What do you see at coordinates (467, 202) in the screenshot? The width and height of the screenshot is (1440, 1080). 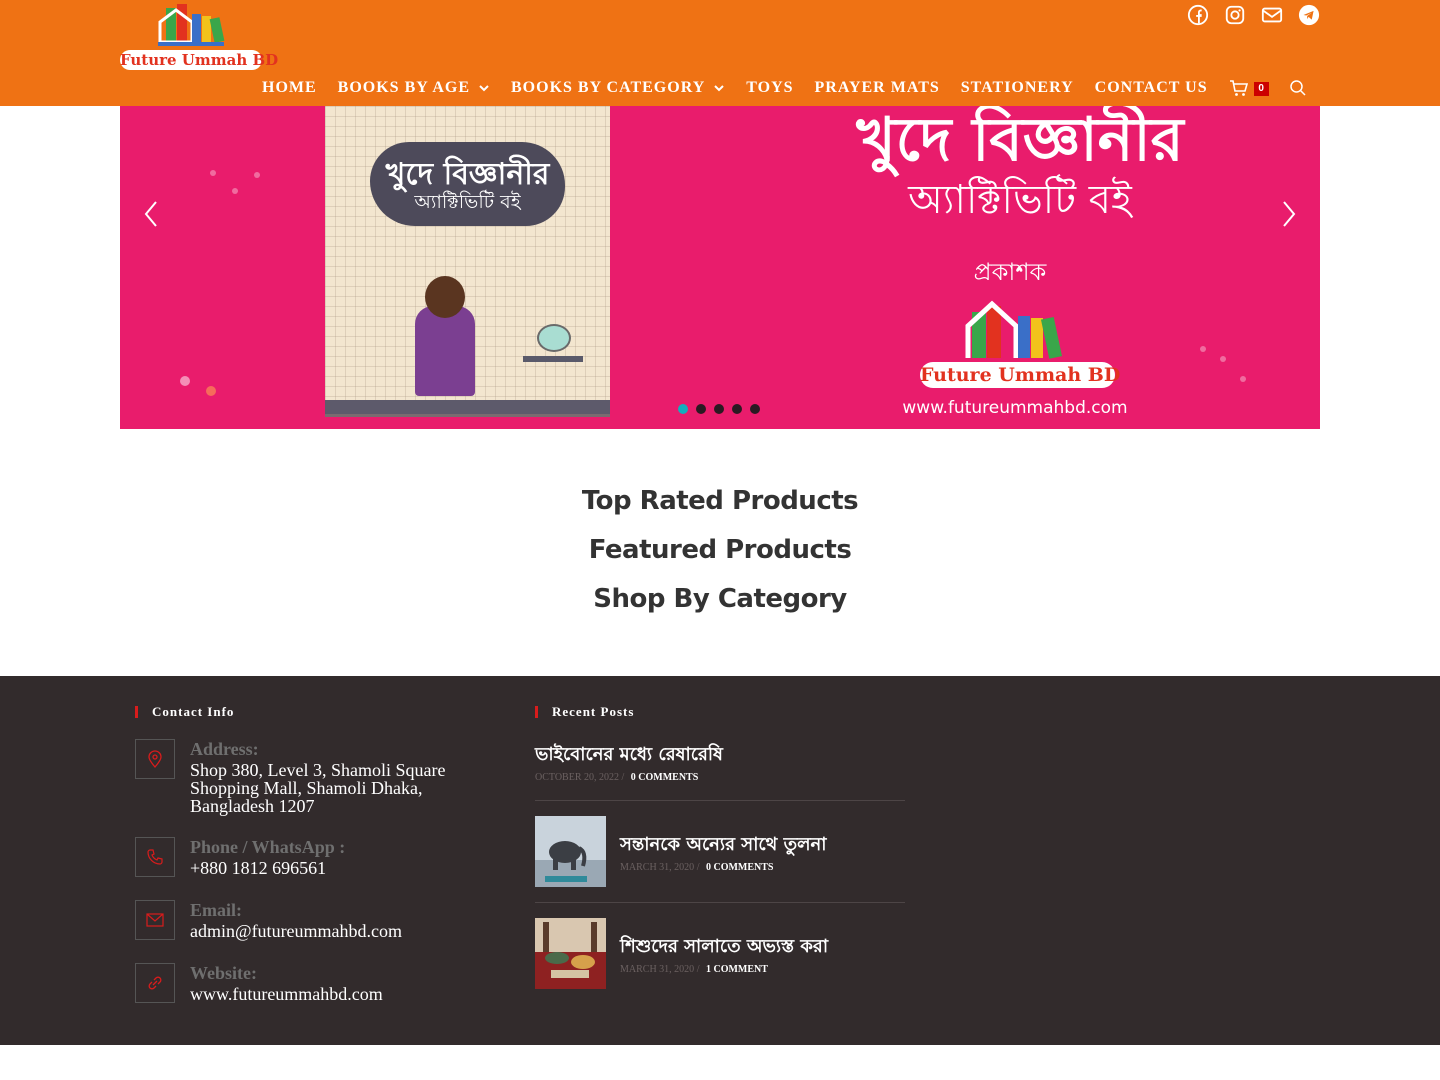 I see `book-subtitle: অ্যাক্টিভিটি বই` at bounding box center [467, 202].